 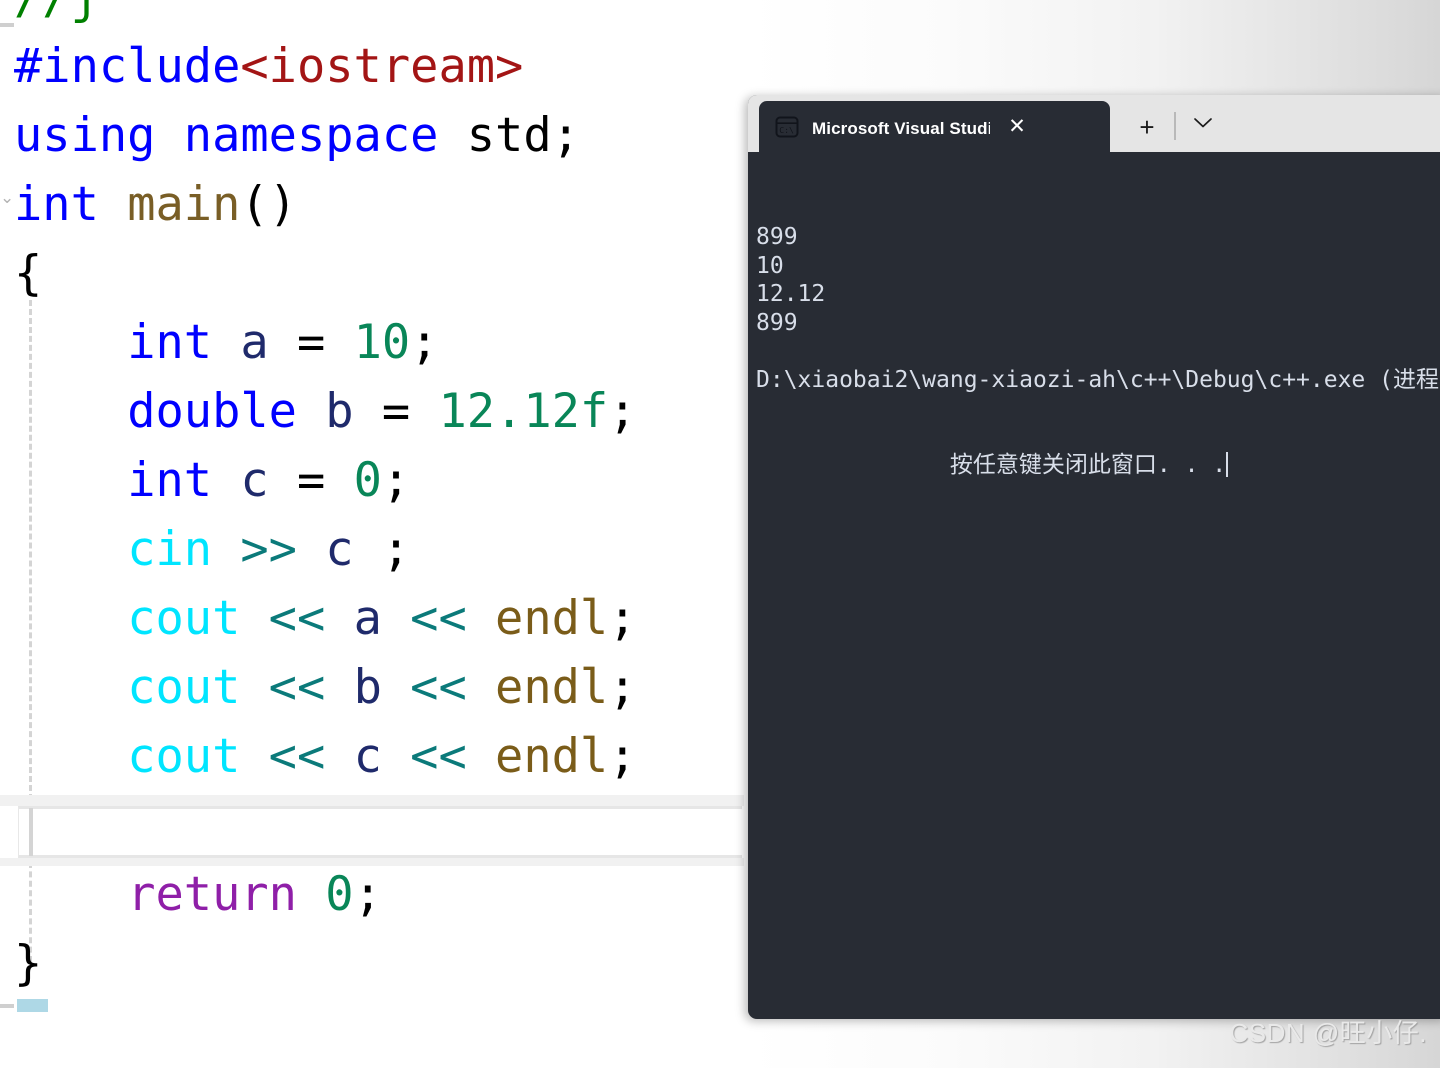 What do you see at coordinates (1328, 1033) in the screenshot?
I see `csdn-watermark: CSDN @旺小仔.` at bounding box center [1328, 1033].